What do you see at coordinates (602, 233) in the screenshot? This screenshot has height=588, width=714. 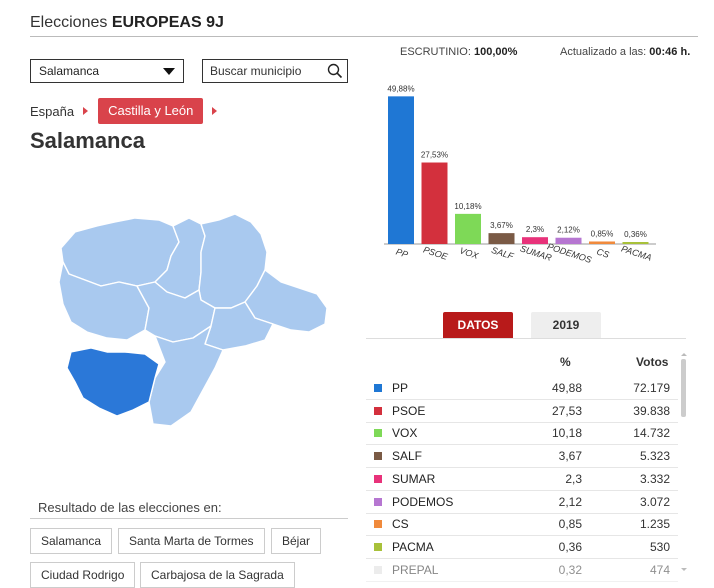 I see `data-label: 0,85%` at bounding box center [602, 233].